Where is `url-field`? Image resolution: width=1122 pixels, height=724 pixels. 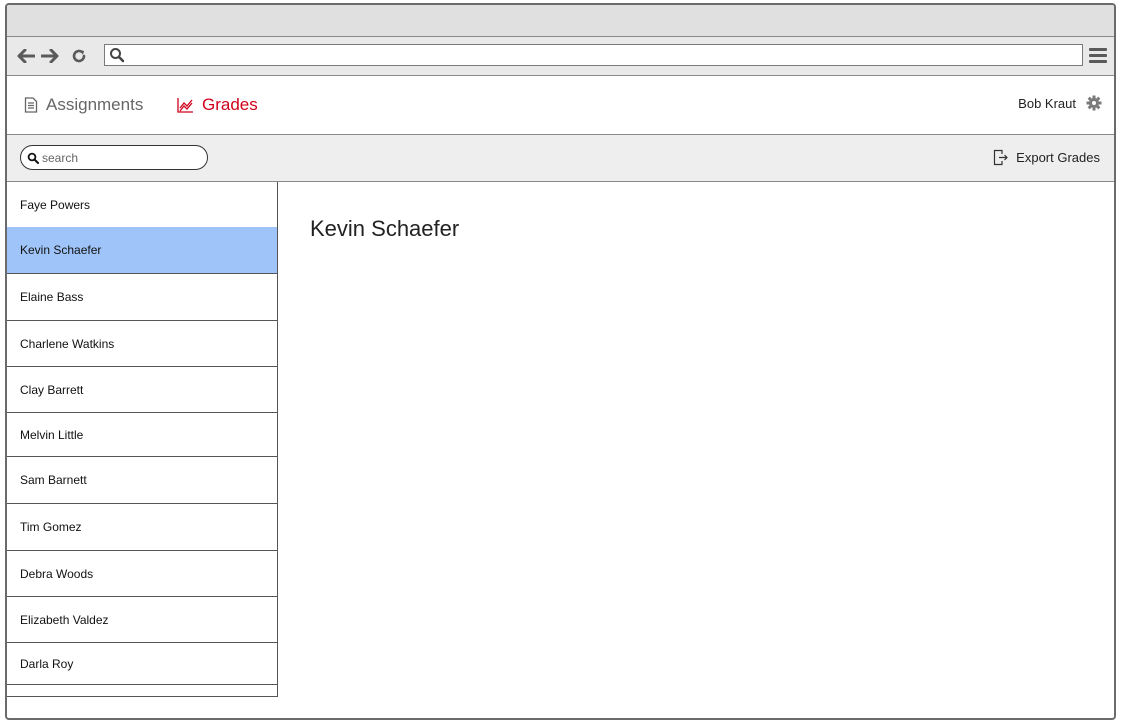
url-field is located at coordinates (593, 55).